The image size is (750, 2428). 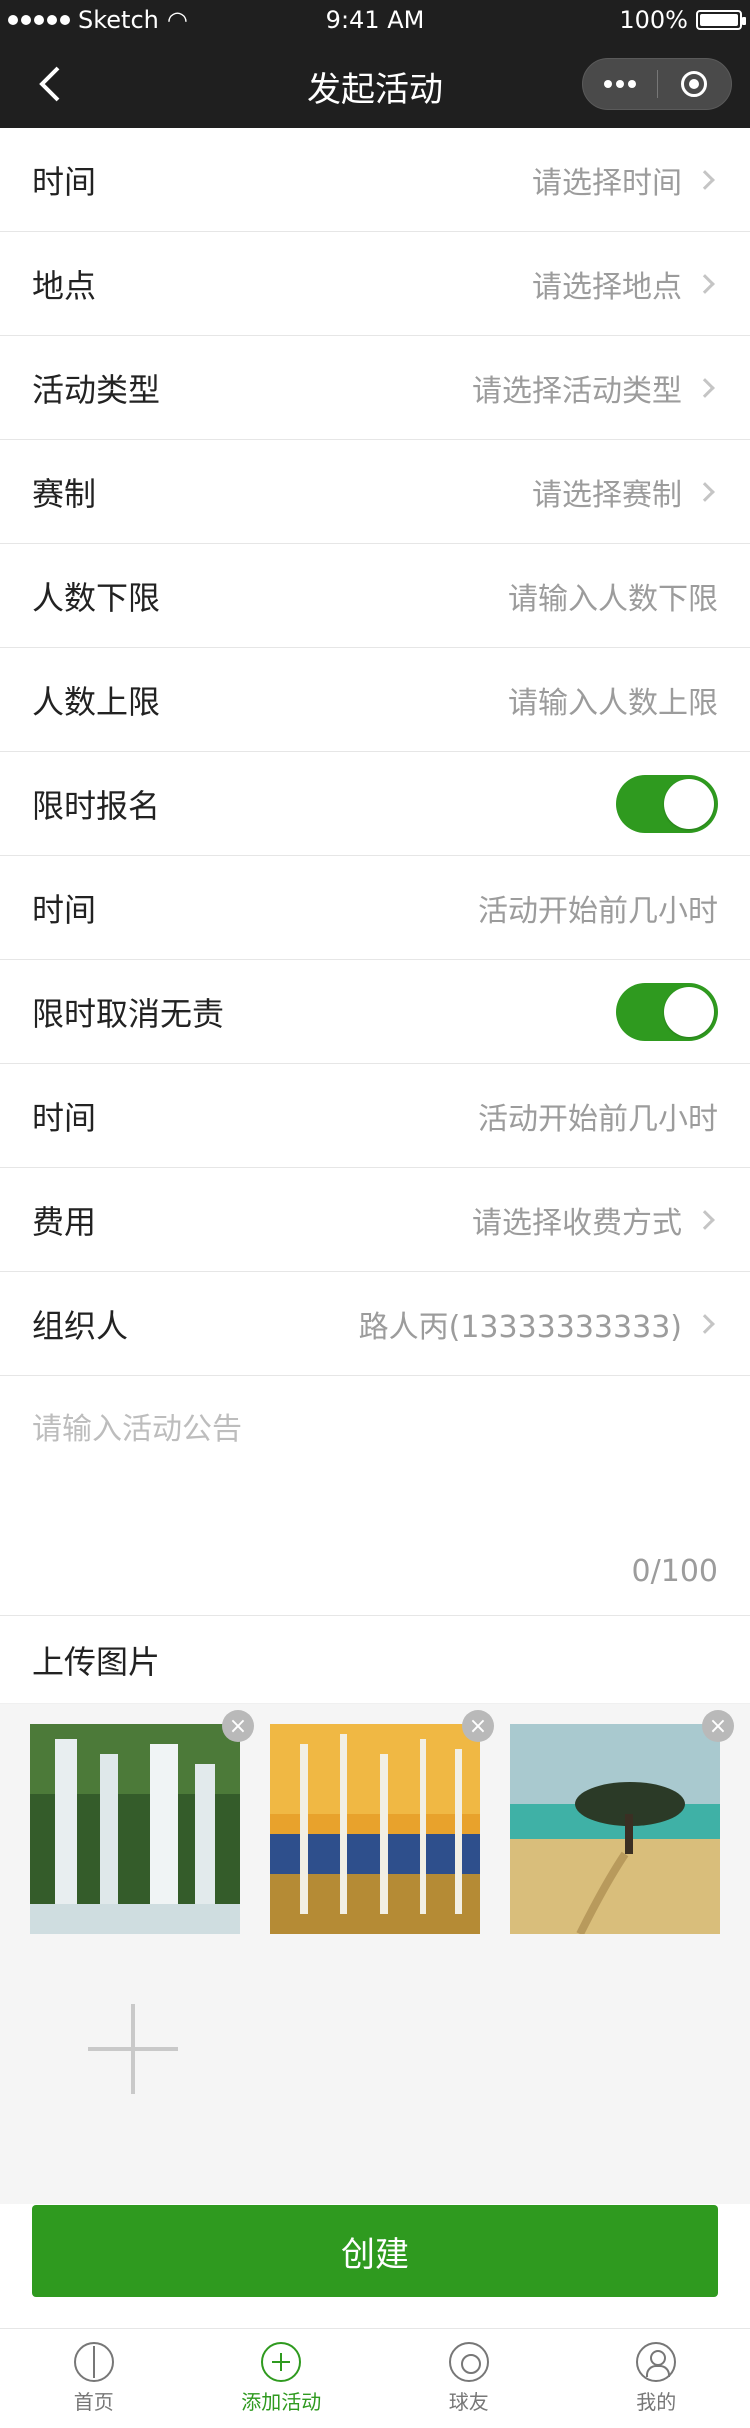 What do you see at coordinates (375, 284) in the screenshot?
I see `row-location: 地点 请选择地点` at bounding box center [375, 284].